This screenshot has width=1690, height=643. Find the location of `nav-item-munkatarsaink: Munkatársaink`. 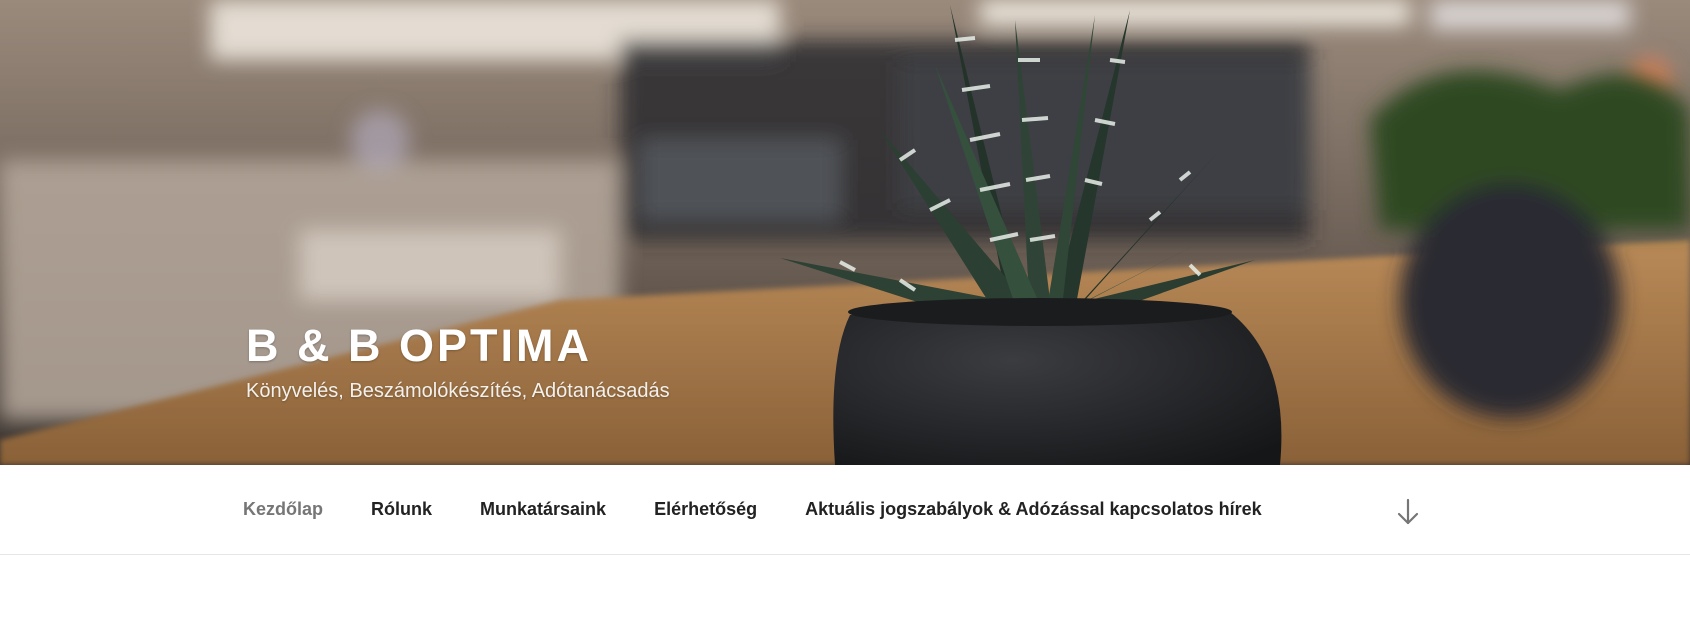

nav-item-munkatarsaink: Munkatársaink is located at coordinates (543, 509).